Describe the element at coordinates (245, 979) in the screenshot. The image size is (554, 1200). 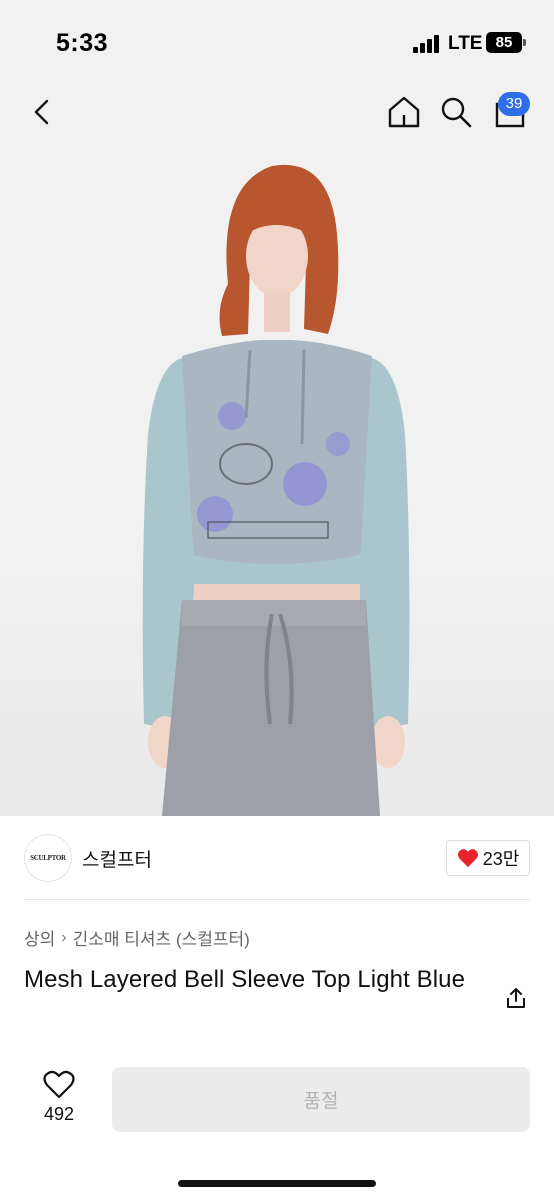
I see `product-title: Mesh Layered Bell Sleeve Top Light Blue` at that location.